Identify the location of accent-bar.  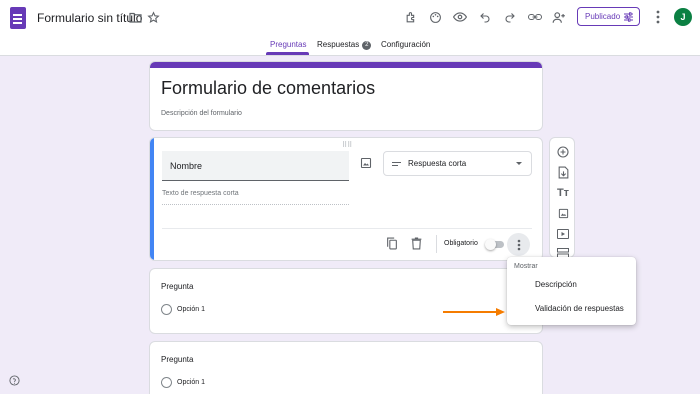
(346, 65).